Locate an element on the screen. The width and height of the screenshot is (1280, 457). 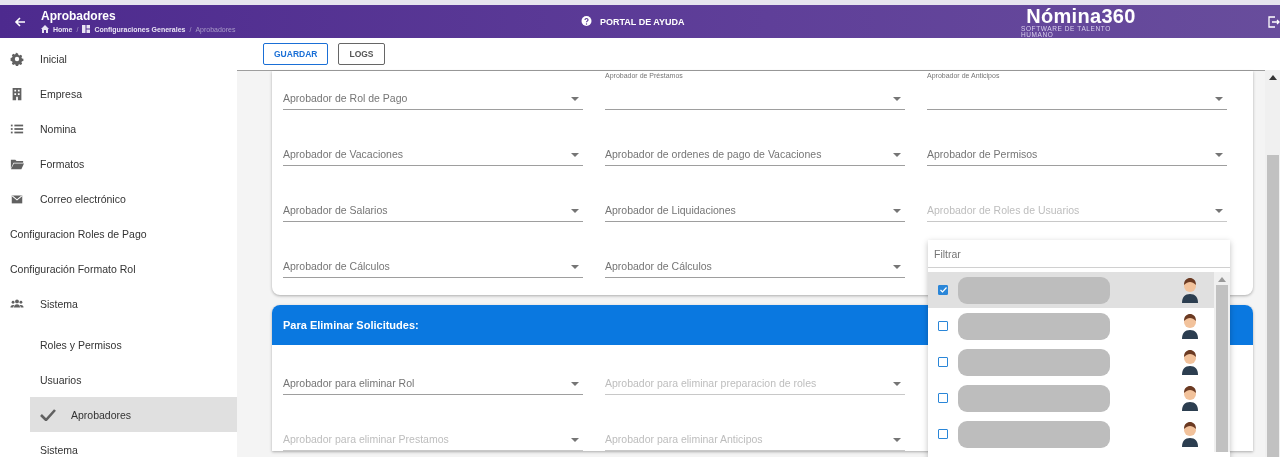
dropdown-option is located at coordinates (1071, 290).